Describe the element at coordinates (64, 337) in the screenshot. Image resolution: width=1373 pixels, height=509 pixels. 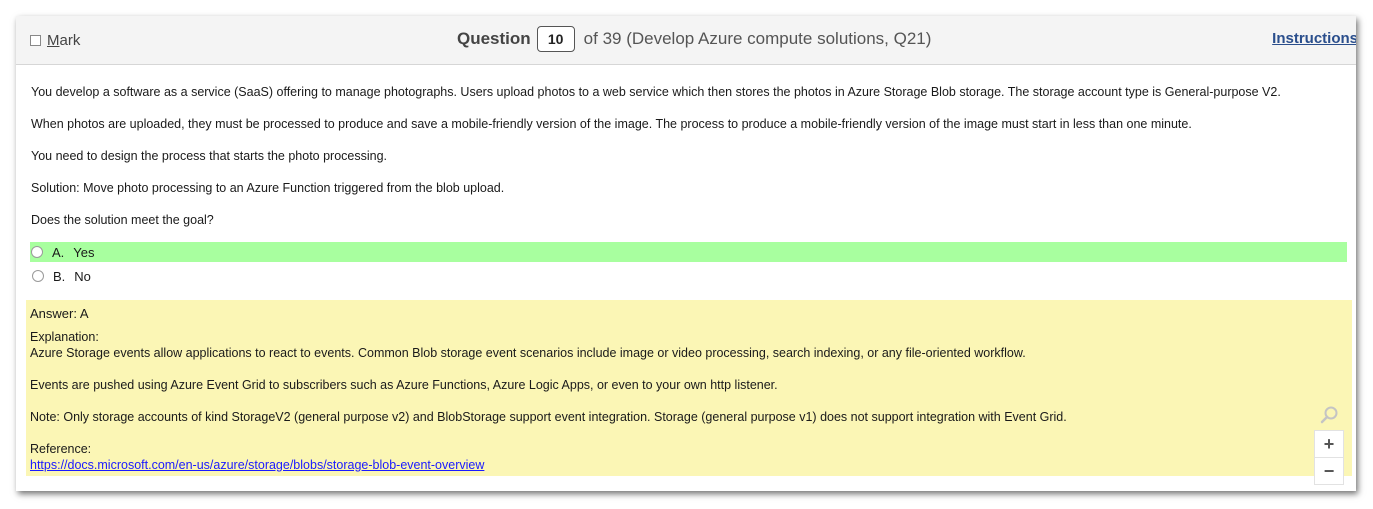
I see `explanation-label: Explanation:` at that location.